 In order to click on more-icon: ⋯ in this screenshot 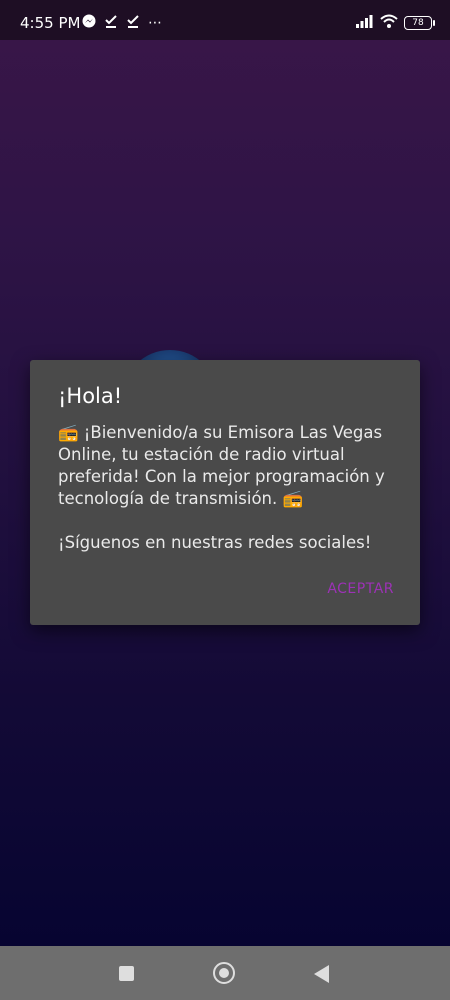, I will do `click(155, 23)`.